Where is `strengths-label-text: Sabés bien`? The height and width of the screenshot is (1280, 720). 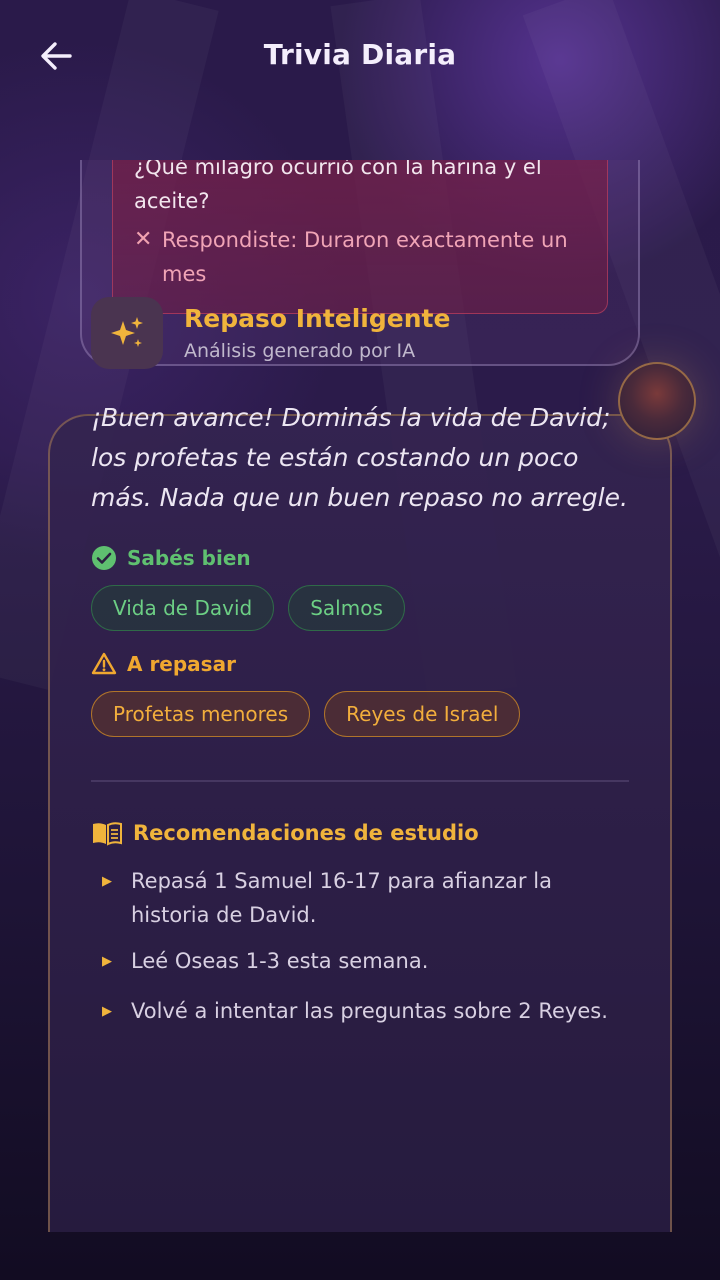
strengths-label-text: Sabés bien is located at coordinates (189, 558).